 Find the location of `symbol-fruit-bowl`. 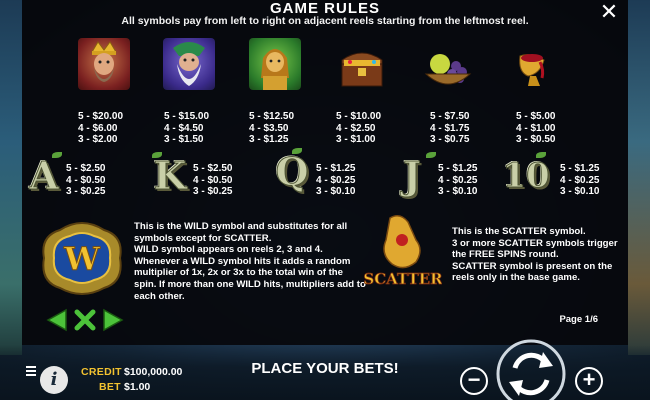

symbol-fruit-bowl is located at coordinates (448, 68).